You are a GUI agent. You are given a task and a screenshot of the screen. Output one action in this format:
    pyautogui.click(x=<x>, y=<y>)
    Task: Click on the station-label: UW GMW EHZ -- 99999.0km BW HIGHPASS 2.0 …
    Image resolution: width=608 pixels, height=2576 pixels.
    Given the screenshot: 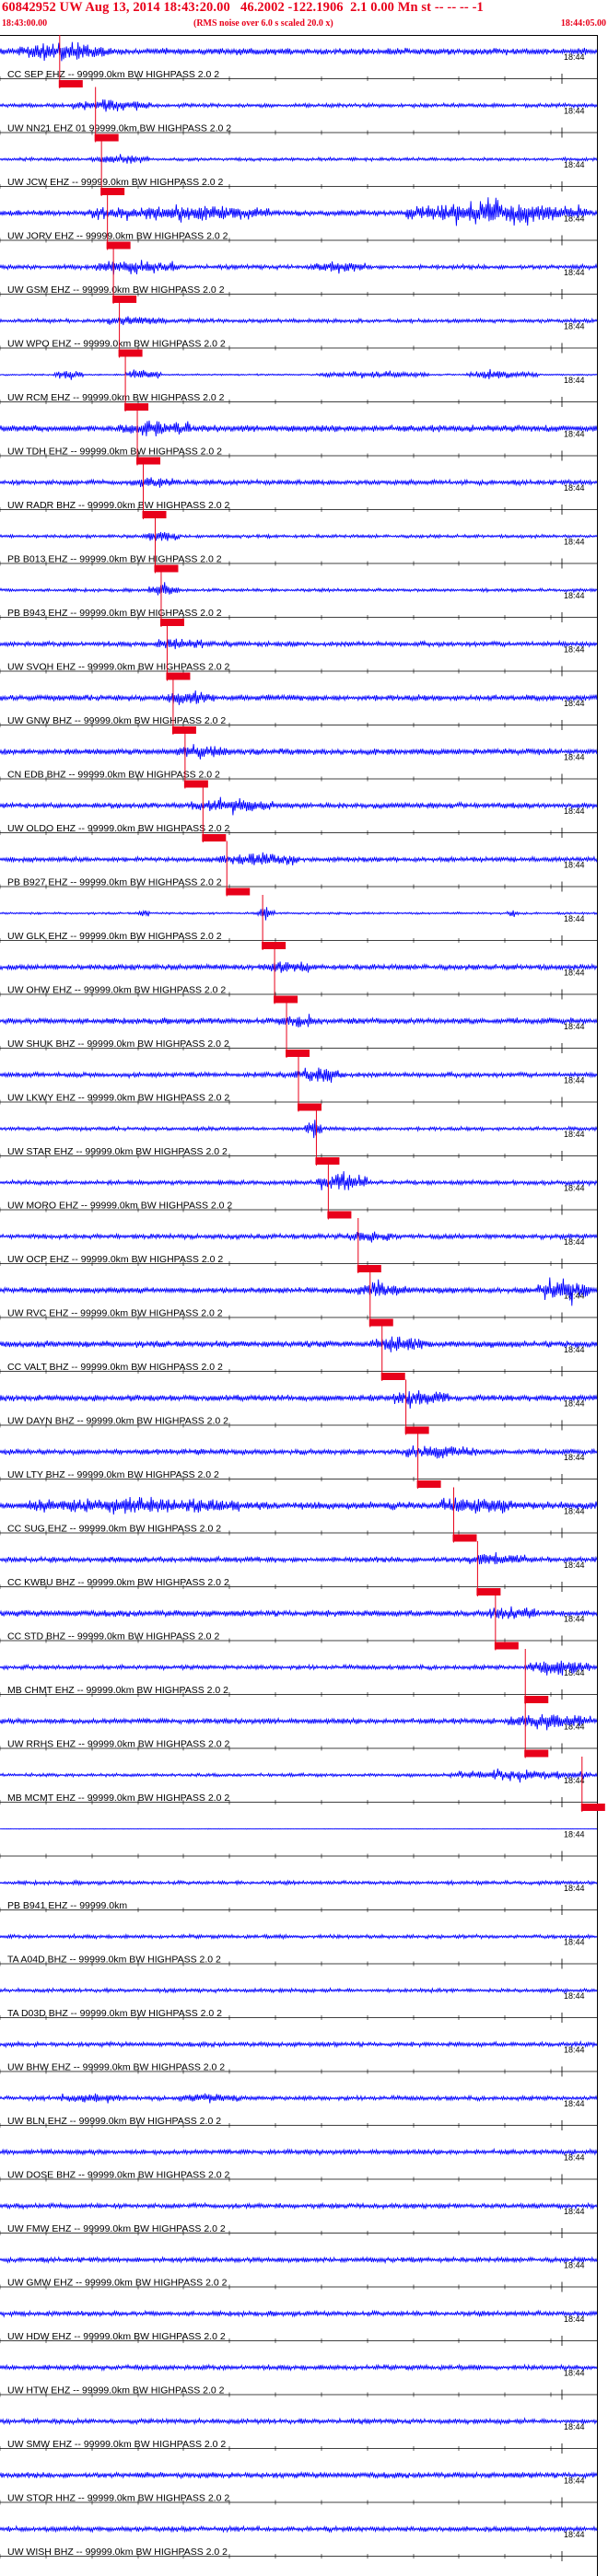 What is the action you would take?
    pyautogui.click(x=117, y=2283)
    